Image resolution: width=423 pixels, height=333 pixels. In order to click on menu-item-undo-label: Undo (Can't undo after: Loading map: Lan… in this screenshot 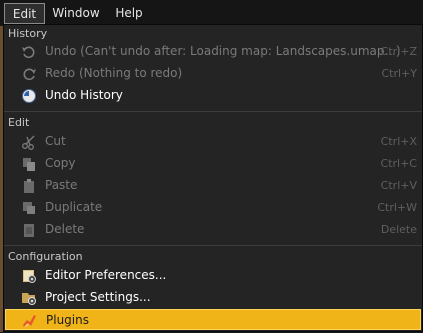, I will do `click(223, 51)`.